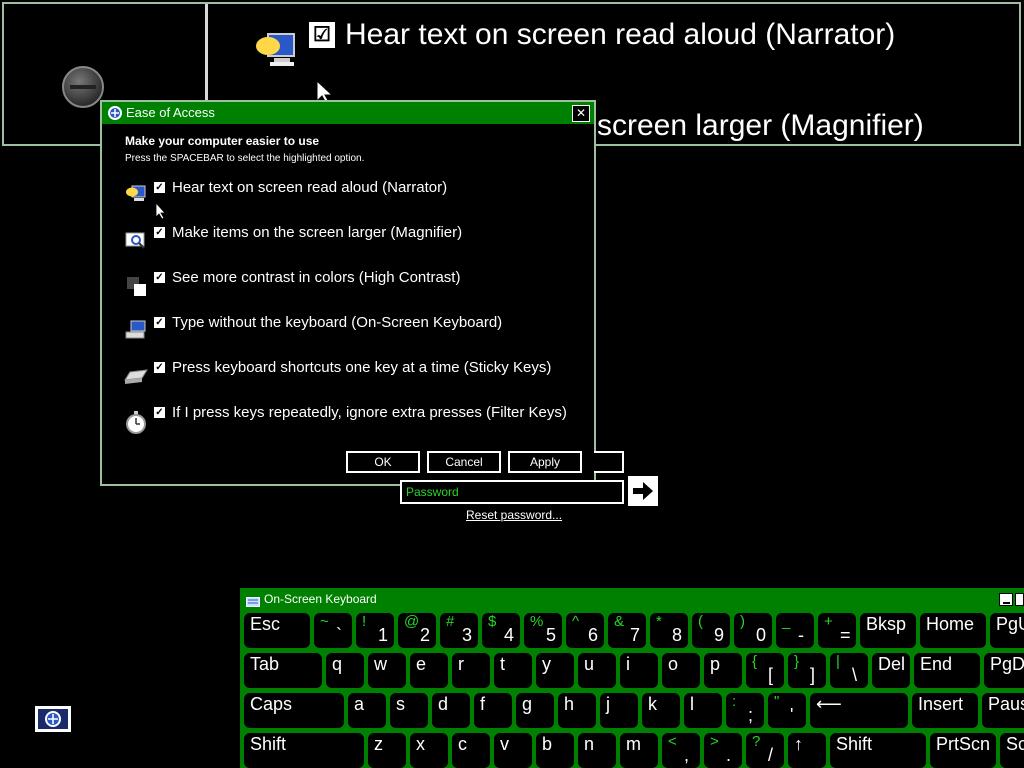 This screenshot has width=1024, height=768. I want to click on key-symbol: " ', so click(787, 710).